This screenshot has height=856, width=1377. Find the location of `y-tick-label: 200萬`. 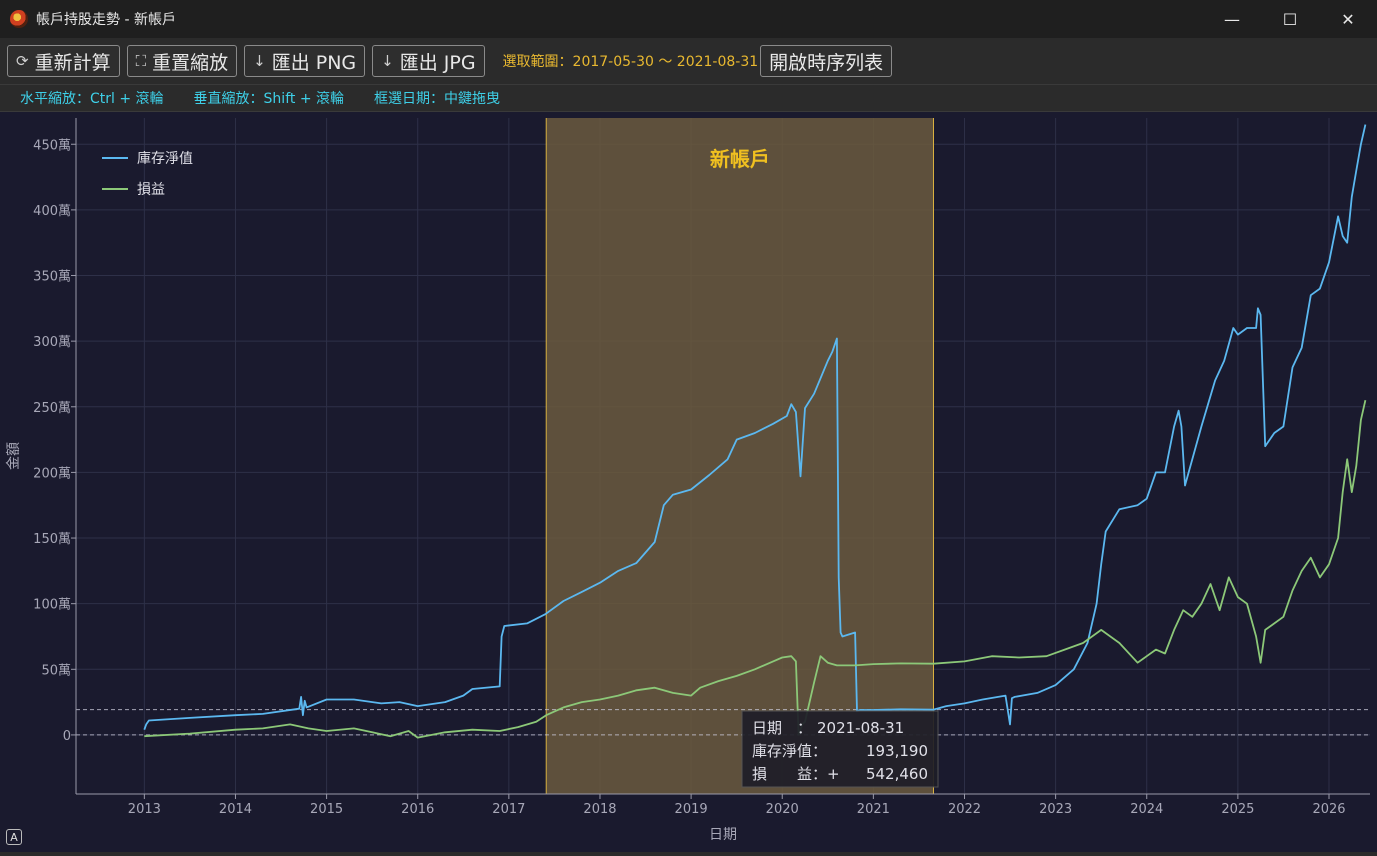

y-tick-label: 200萬 is located at coordinates (52, 473).